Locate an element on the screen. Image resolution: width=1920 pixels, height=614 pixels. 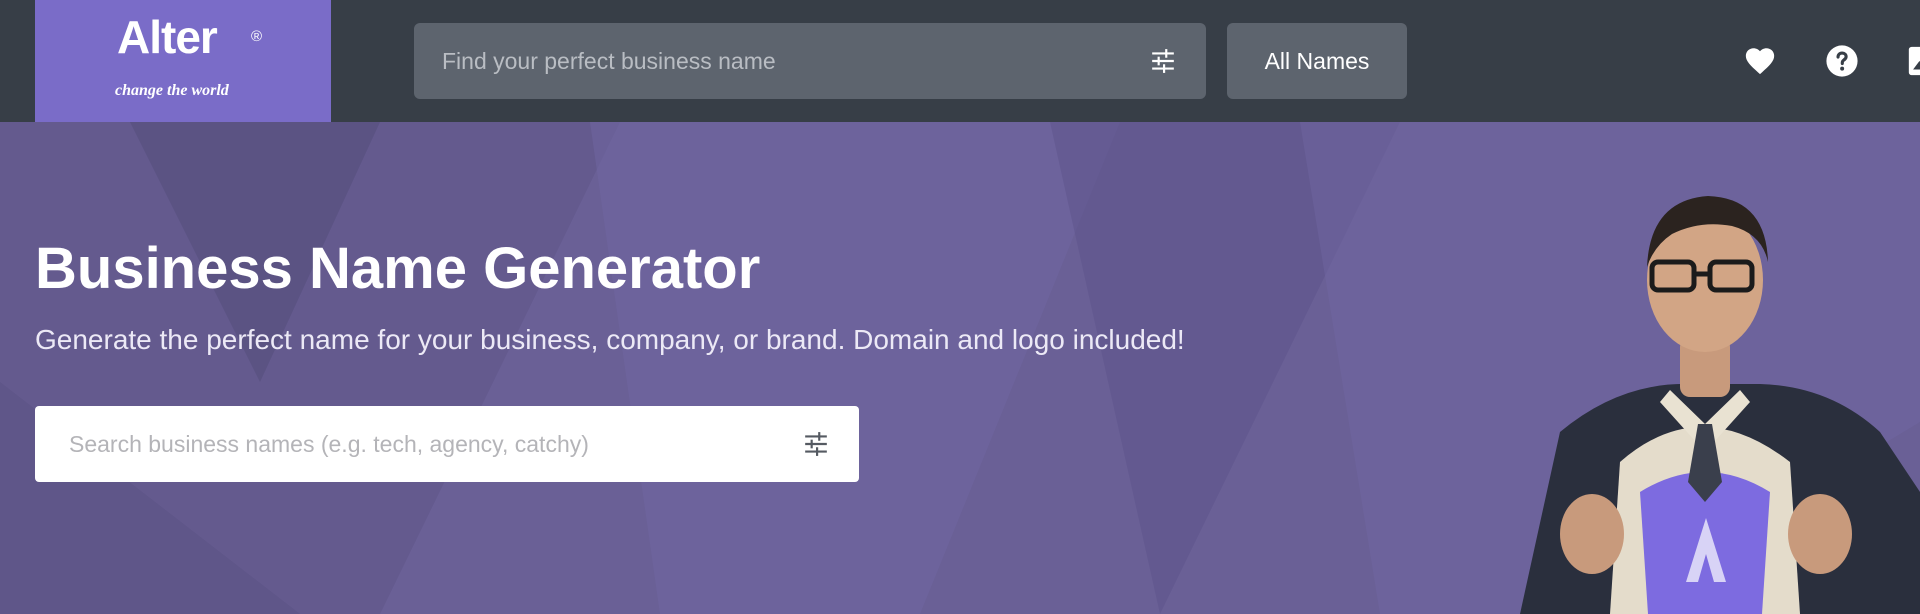
logo-tagline: change the world is located at coordinates (172, 90).